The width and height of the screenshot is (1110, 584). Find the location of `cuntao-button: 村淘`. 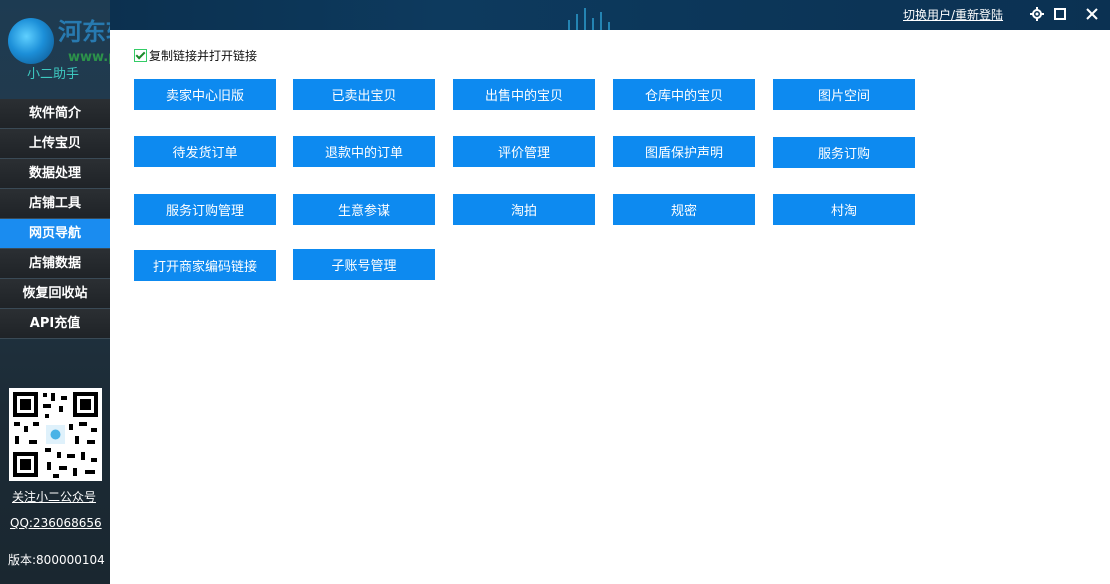

cuntao-button: 村淘 is located at coordinates (844, 209).